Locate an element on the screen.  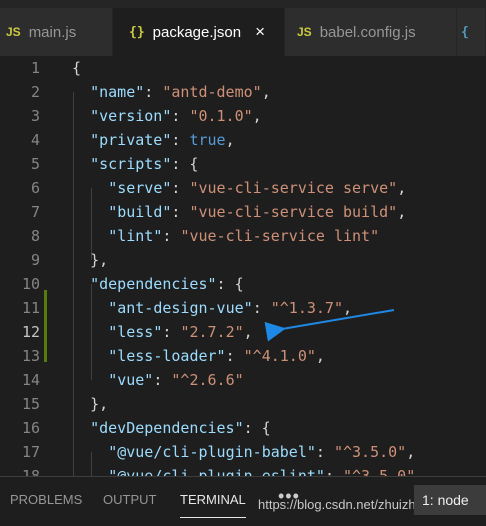
code-line: "private": true, is located at coordinates (162, 140).